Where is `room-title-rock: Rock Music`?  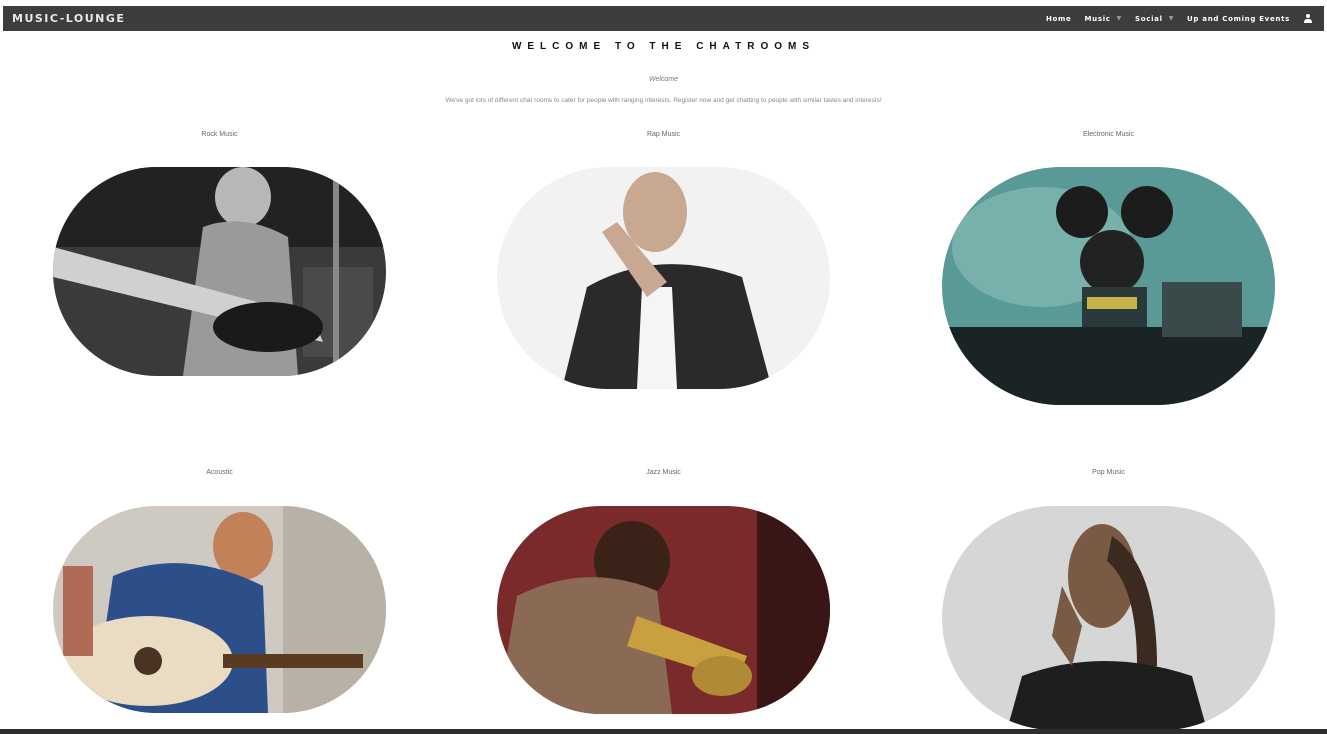 room-title-rock: Rock Music is located at coordinates (219, 134).